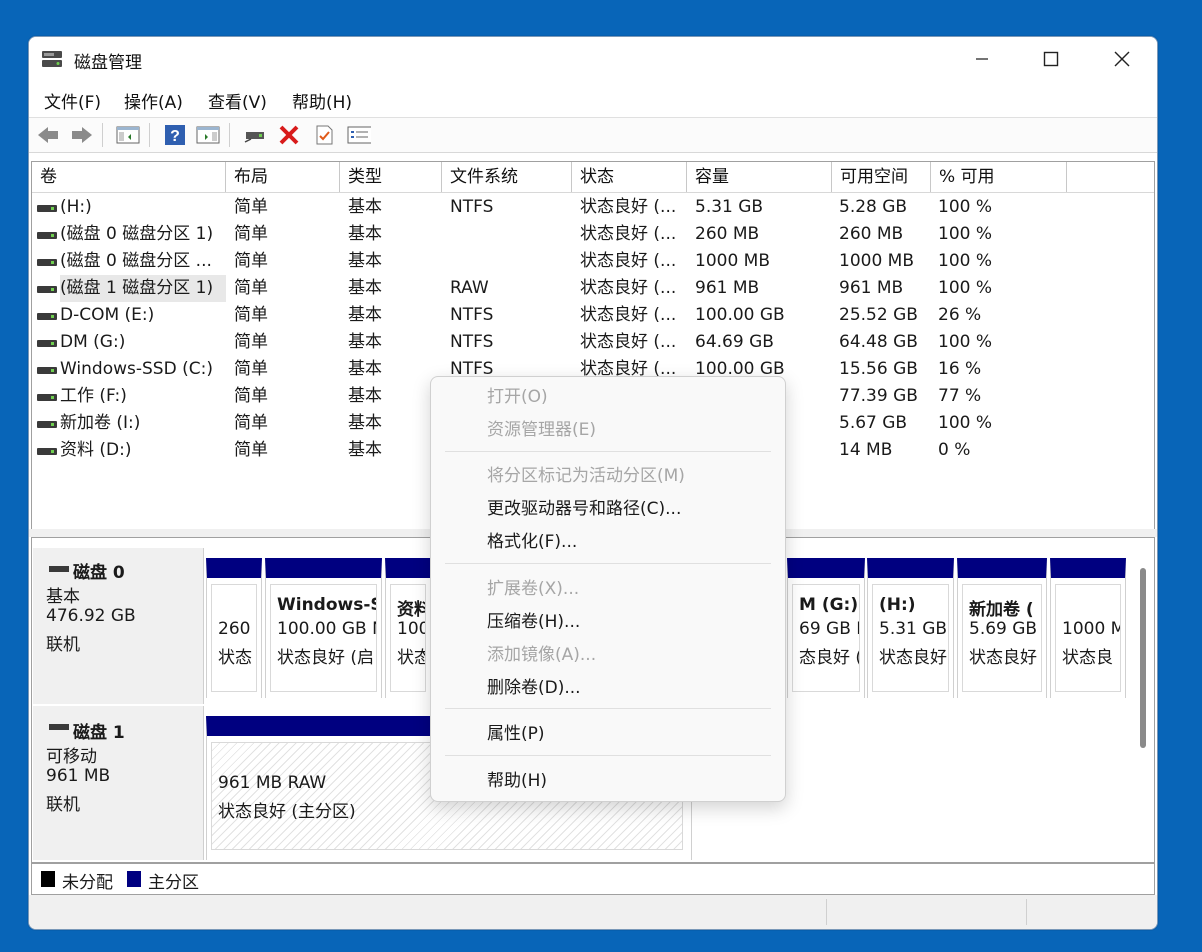  What do you see at coordinates (1122, 59) in the screenshot?
I see `close-button` at bounding box center [1122, 59].